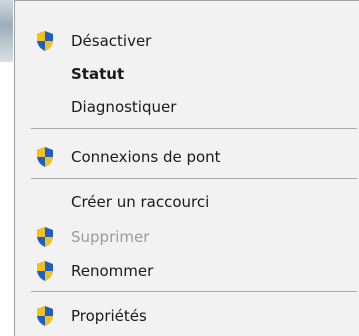  I want to click on menu-item-label: Connexions de pont, so click(146, 157).